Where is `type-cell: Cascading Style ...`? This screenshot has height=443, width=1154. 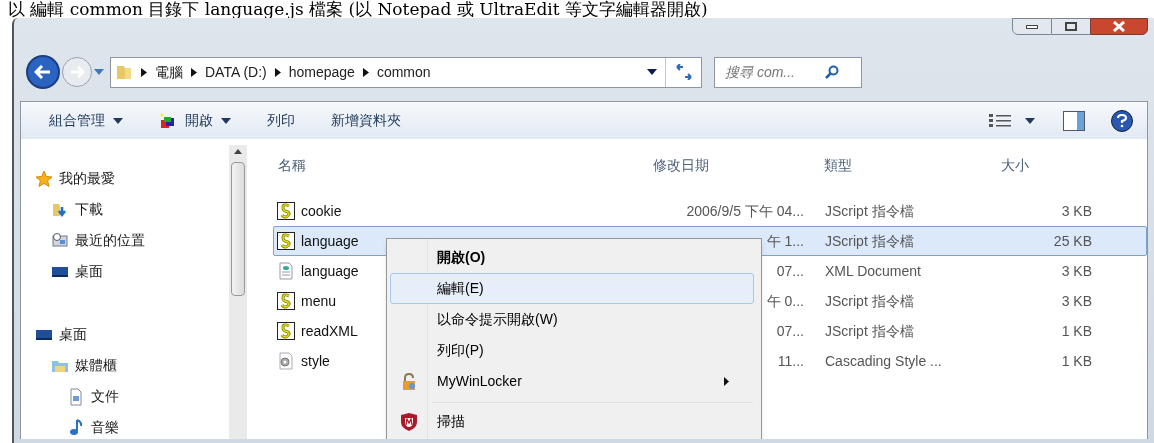 type-cell: Cascading Style ... is located at coordinates (883, 360).